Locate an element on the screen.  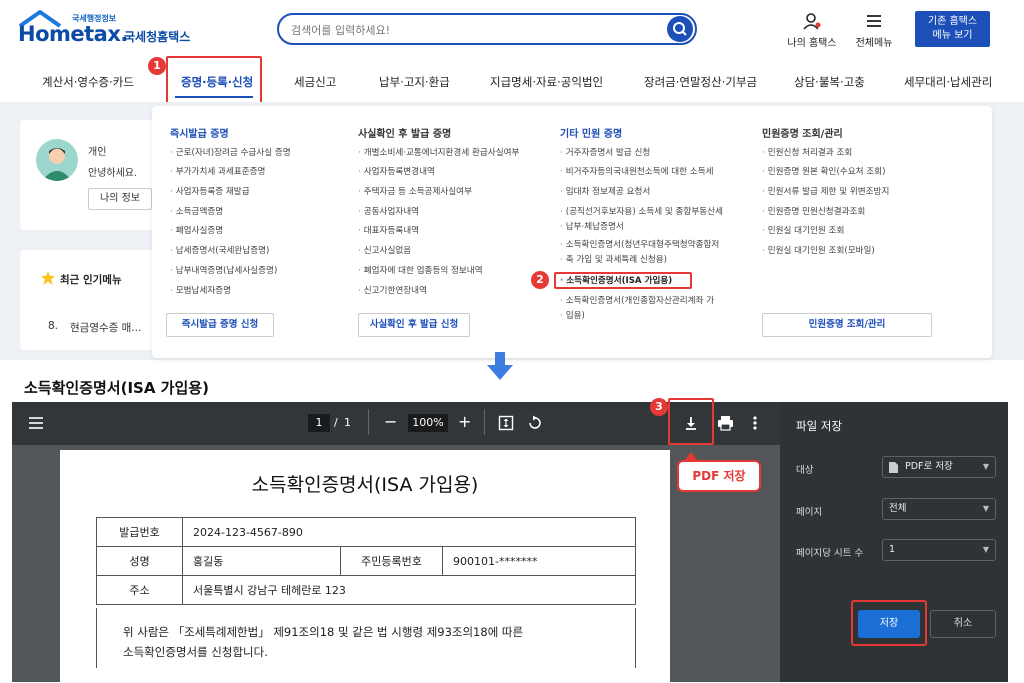
more-vertical-icon is located at coordinates (755, 423).